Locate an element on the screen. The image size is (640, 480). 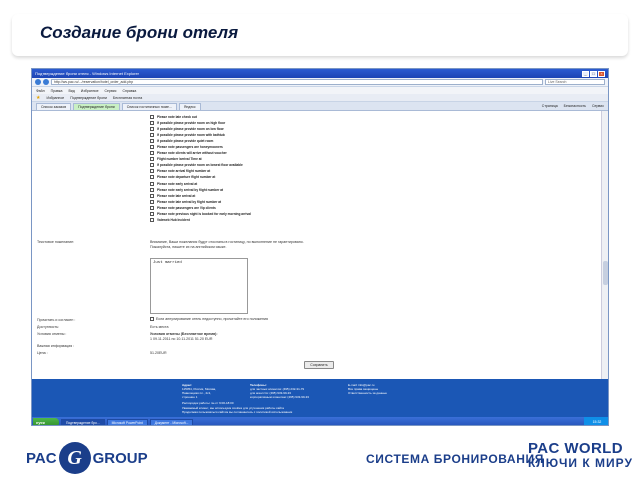
wishes-textarea: Just married is located at coordinates (199, 286).